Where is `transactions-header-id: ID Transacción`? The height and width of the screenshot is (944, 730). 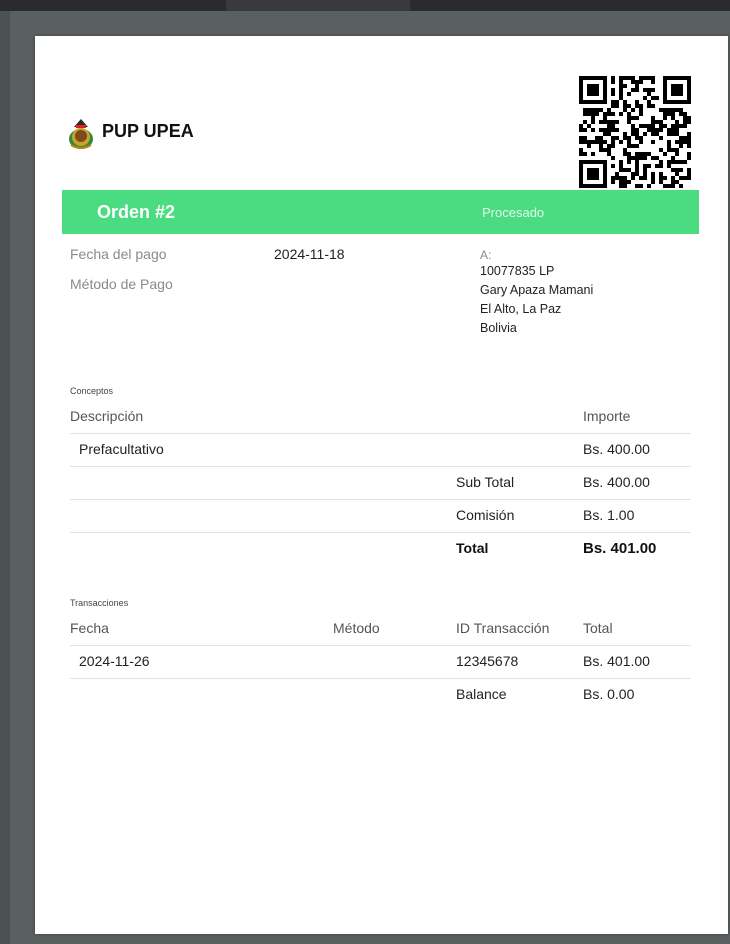 transactions-header-id: ID Transacción is located at coordinates (503, 628).